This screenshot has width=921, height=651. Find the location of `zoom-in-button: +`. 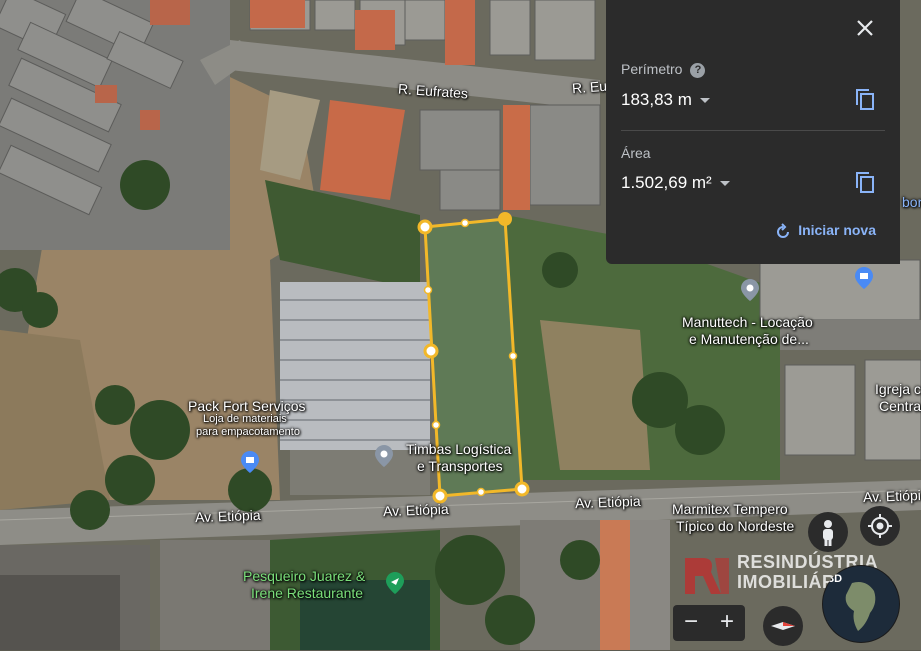

zoom-in-button: + is located at coordinates (727, 623).